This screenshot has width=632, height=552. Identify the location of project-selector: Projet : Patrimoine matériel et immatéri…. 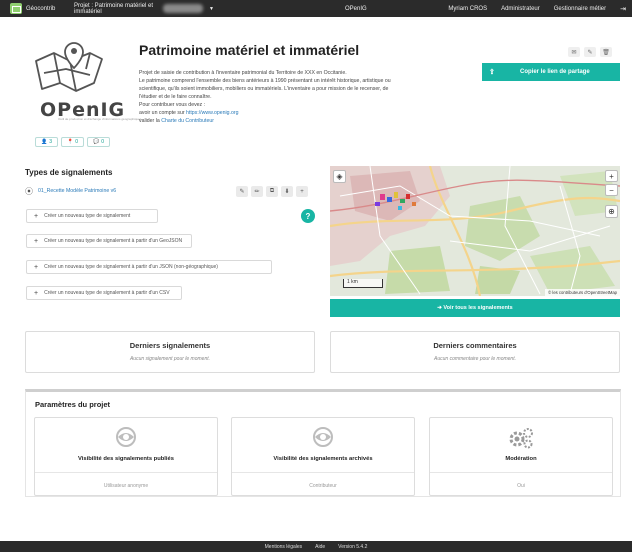
(144, 9).